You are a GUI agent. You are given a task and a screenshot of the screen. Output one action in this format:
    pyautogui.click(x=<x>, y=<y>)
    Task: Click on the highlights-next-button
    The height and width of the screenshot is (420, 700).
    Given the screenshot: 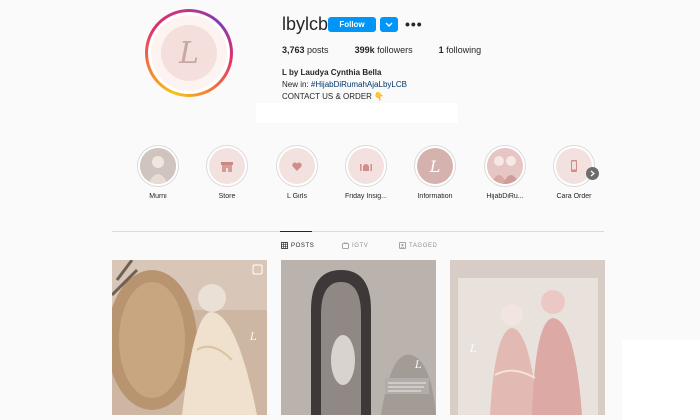 What is the action you would take?
    pyautogui.click(x=592, y=173)
    